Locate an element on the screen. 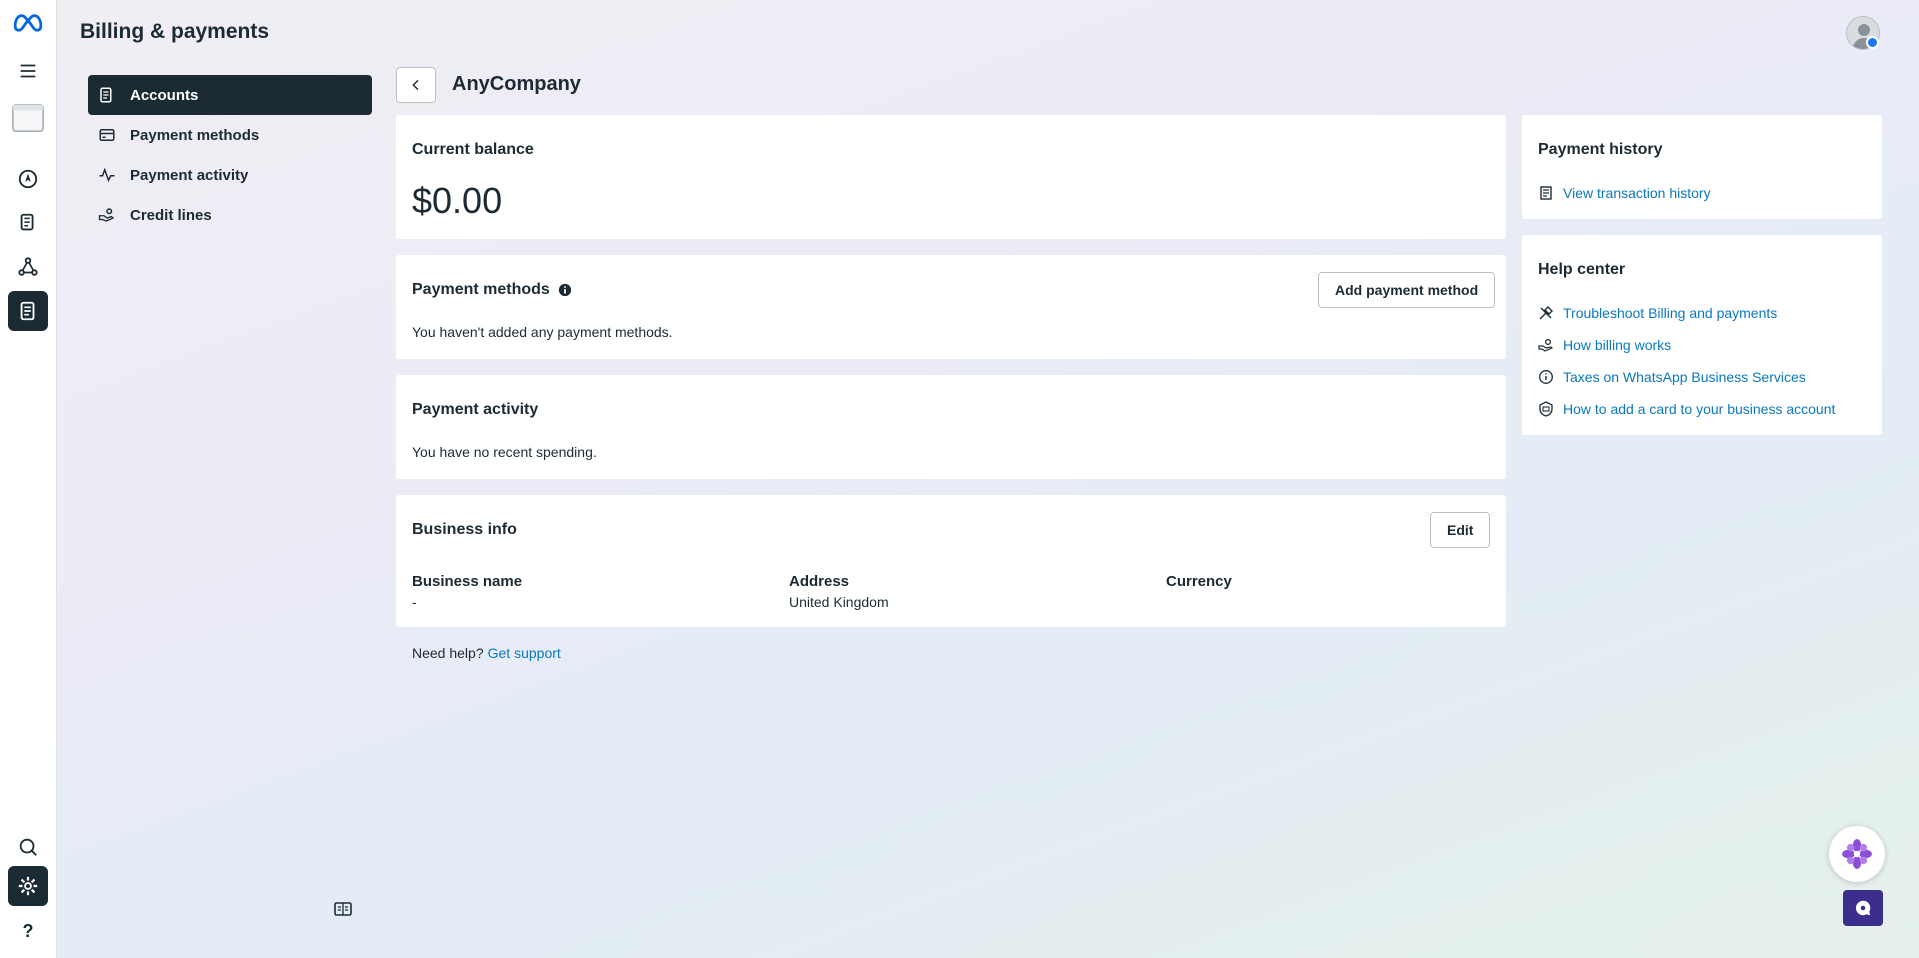 The image size is (1919, 958). view-transaction-history-row: View transaction history is located at coordinates (1624, 193).